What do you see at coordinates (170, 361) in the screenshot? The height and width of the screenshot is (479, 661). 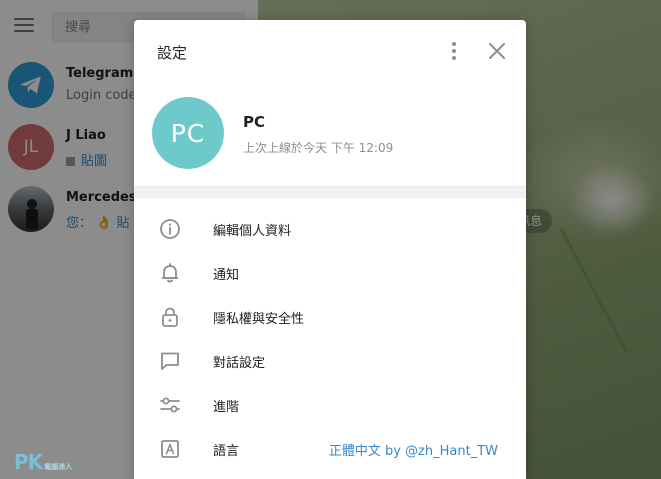 I see `chat-bubble-icon` at bounding box center [170, 361].